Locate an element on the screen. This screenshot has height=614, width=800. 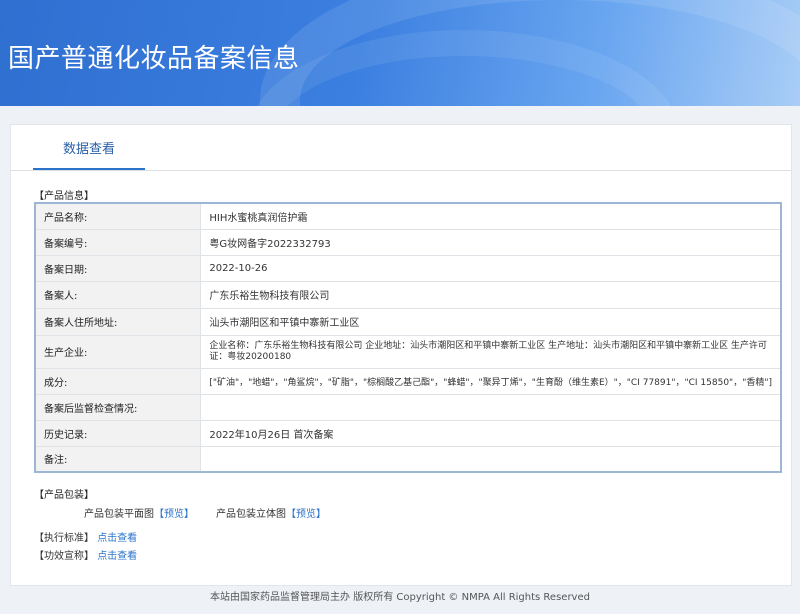
table-row: 备案后监督检查情况: is located at coordinates (408, 407).